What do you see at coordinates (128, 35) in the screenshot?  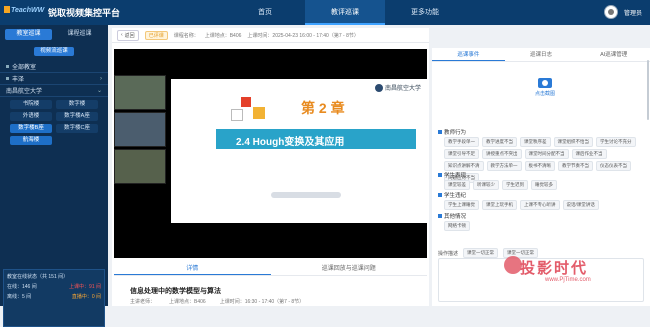 I see `back-button: ‹ 返回` at bounding box center [128, 35].